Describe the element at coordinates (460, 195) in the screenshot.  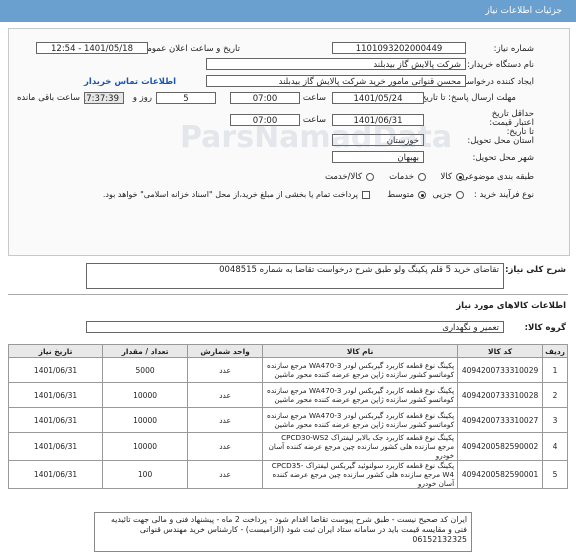
I see `process-minor-radio` at that location.